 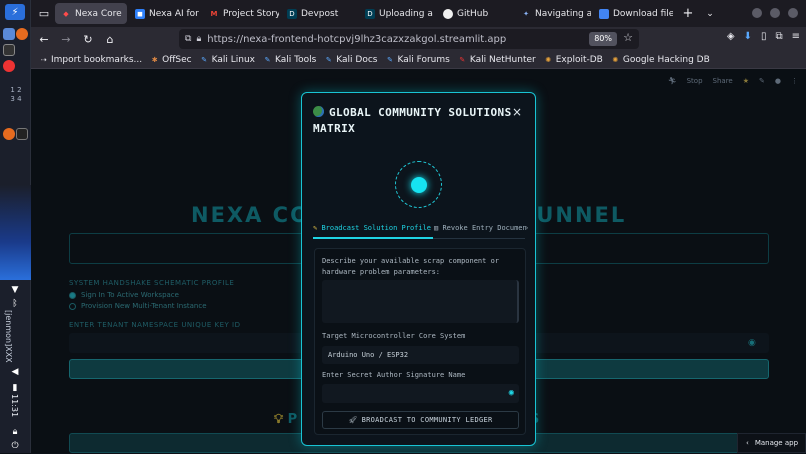 What do you see at coordinates (633, 13) in the screenshot?
I see `tab-download-file: Download file` at bounding box center [633, 13].